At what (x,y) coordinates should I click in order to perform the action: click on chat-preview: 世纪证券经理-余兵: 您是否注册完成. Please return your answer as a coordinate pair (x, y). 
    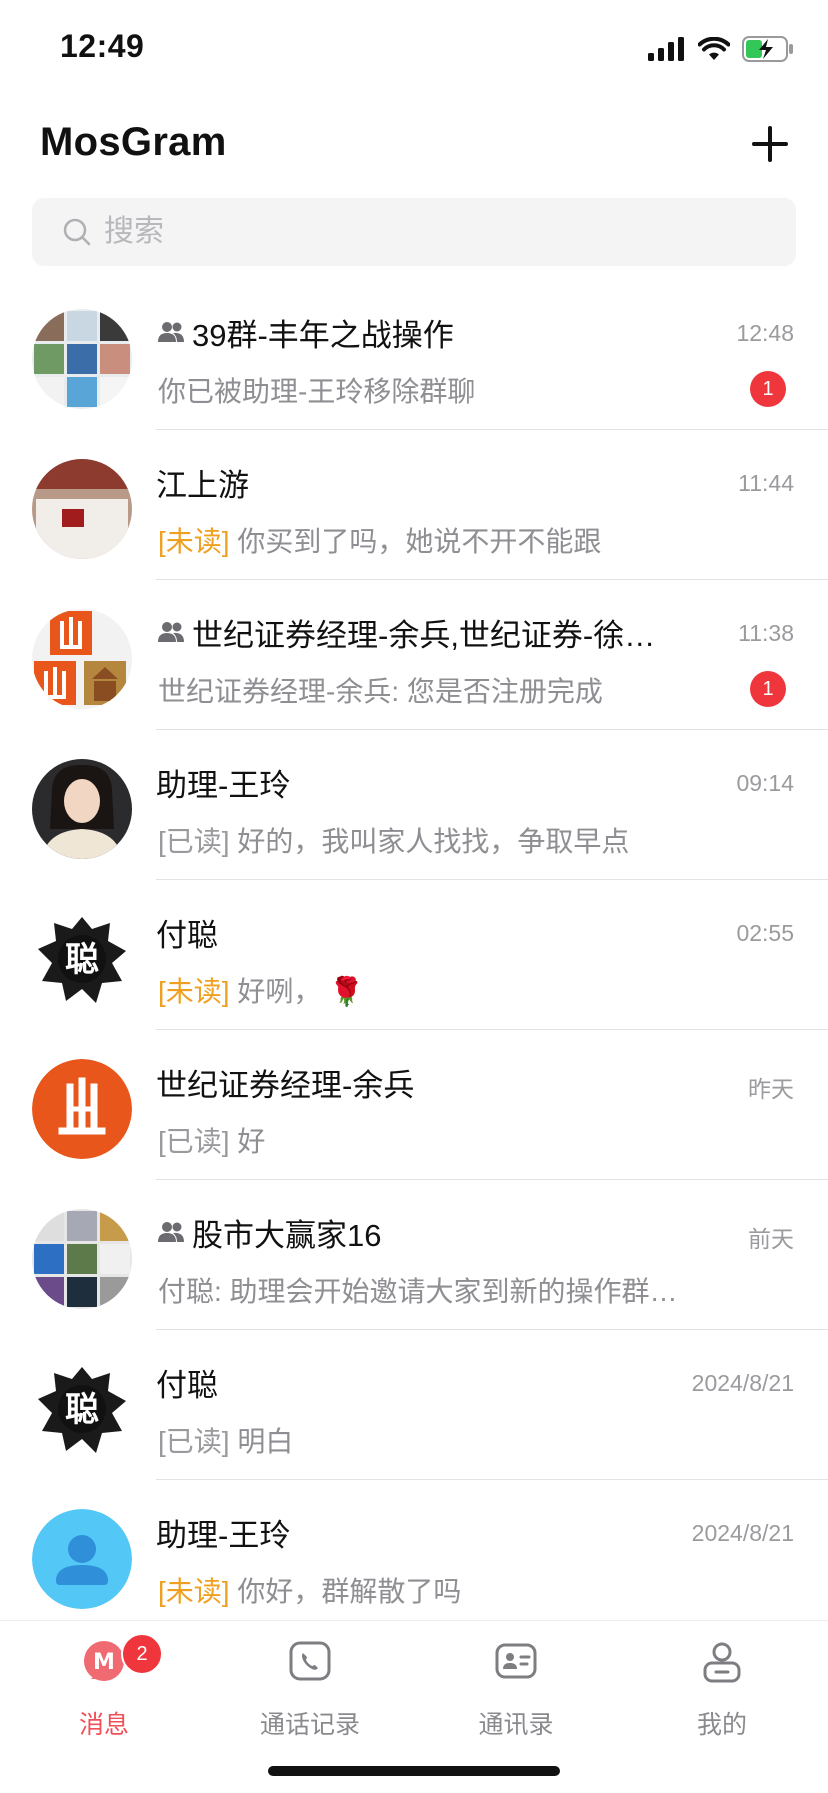
    Looking at the image, I should click on (438, 689).